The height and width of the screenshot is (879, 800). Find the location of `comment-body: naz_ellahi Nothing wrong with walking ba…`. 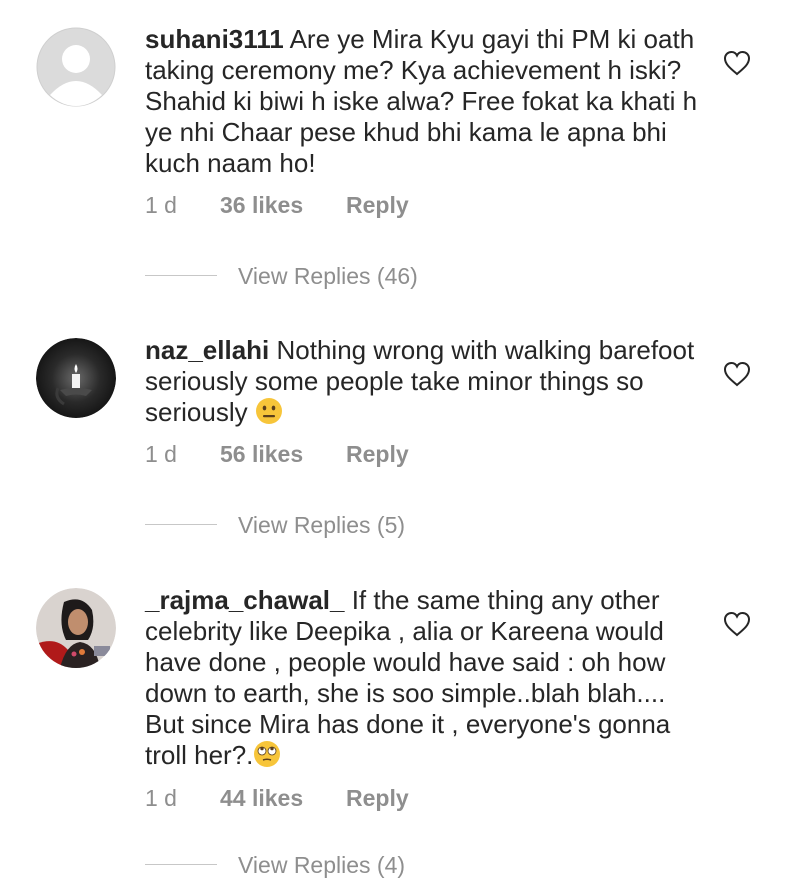

comment-body: naz_ellahi Nothing wrong with walking ba… is located at coordinates (425, 383).